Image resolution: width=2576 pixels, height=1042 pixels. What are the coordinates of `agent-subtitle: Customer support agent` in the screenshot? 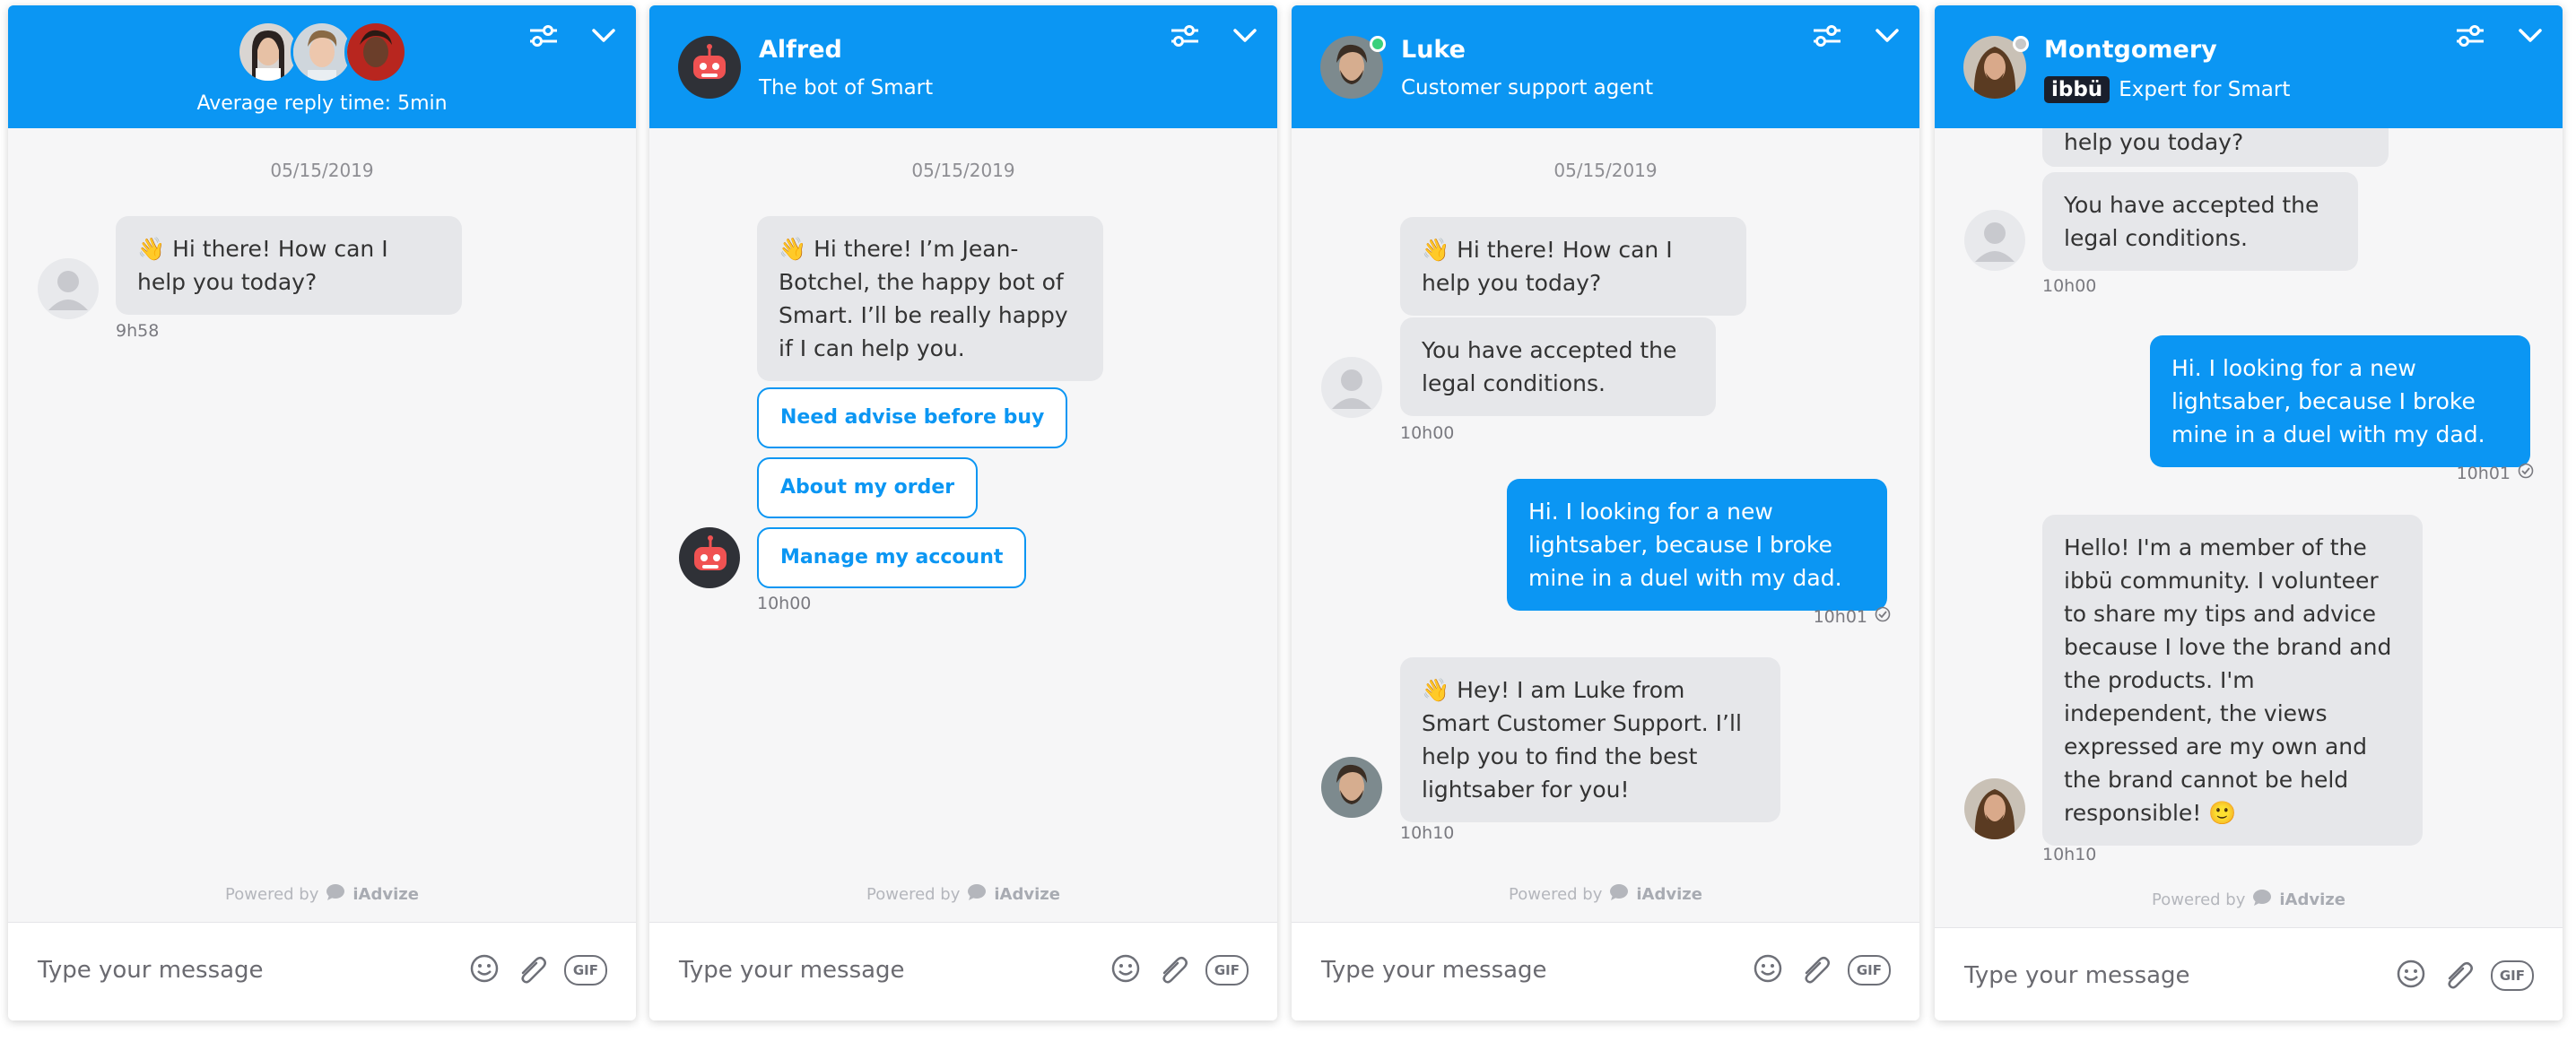 It's located at (1527, 88).